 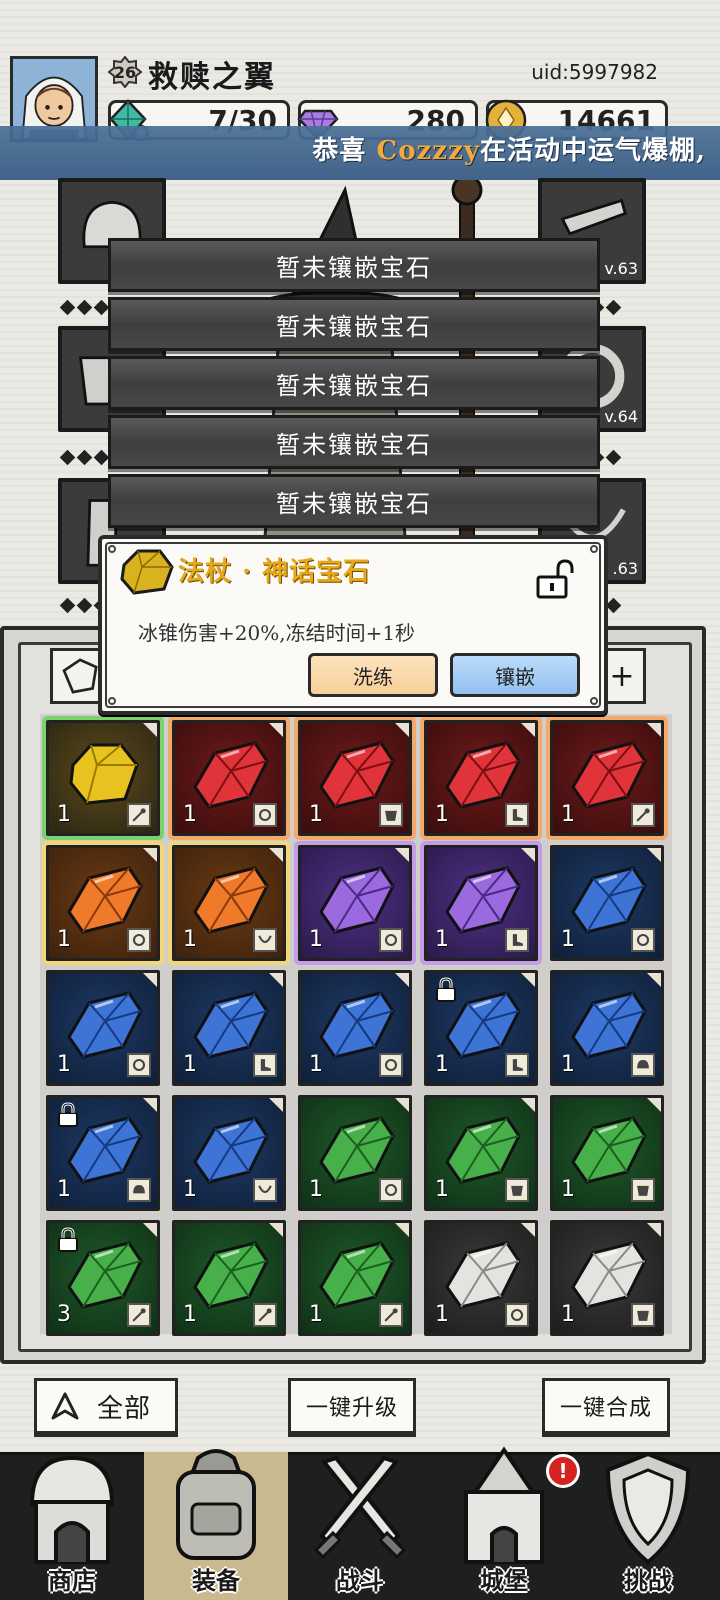 I want to click on gem-socket-4: 暂未镶嵌宝石, so click(x=354, y=442).